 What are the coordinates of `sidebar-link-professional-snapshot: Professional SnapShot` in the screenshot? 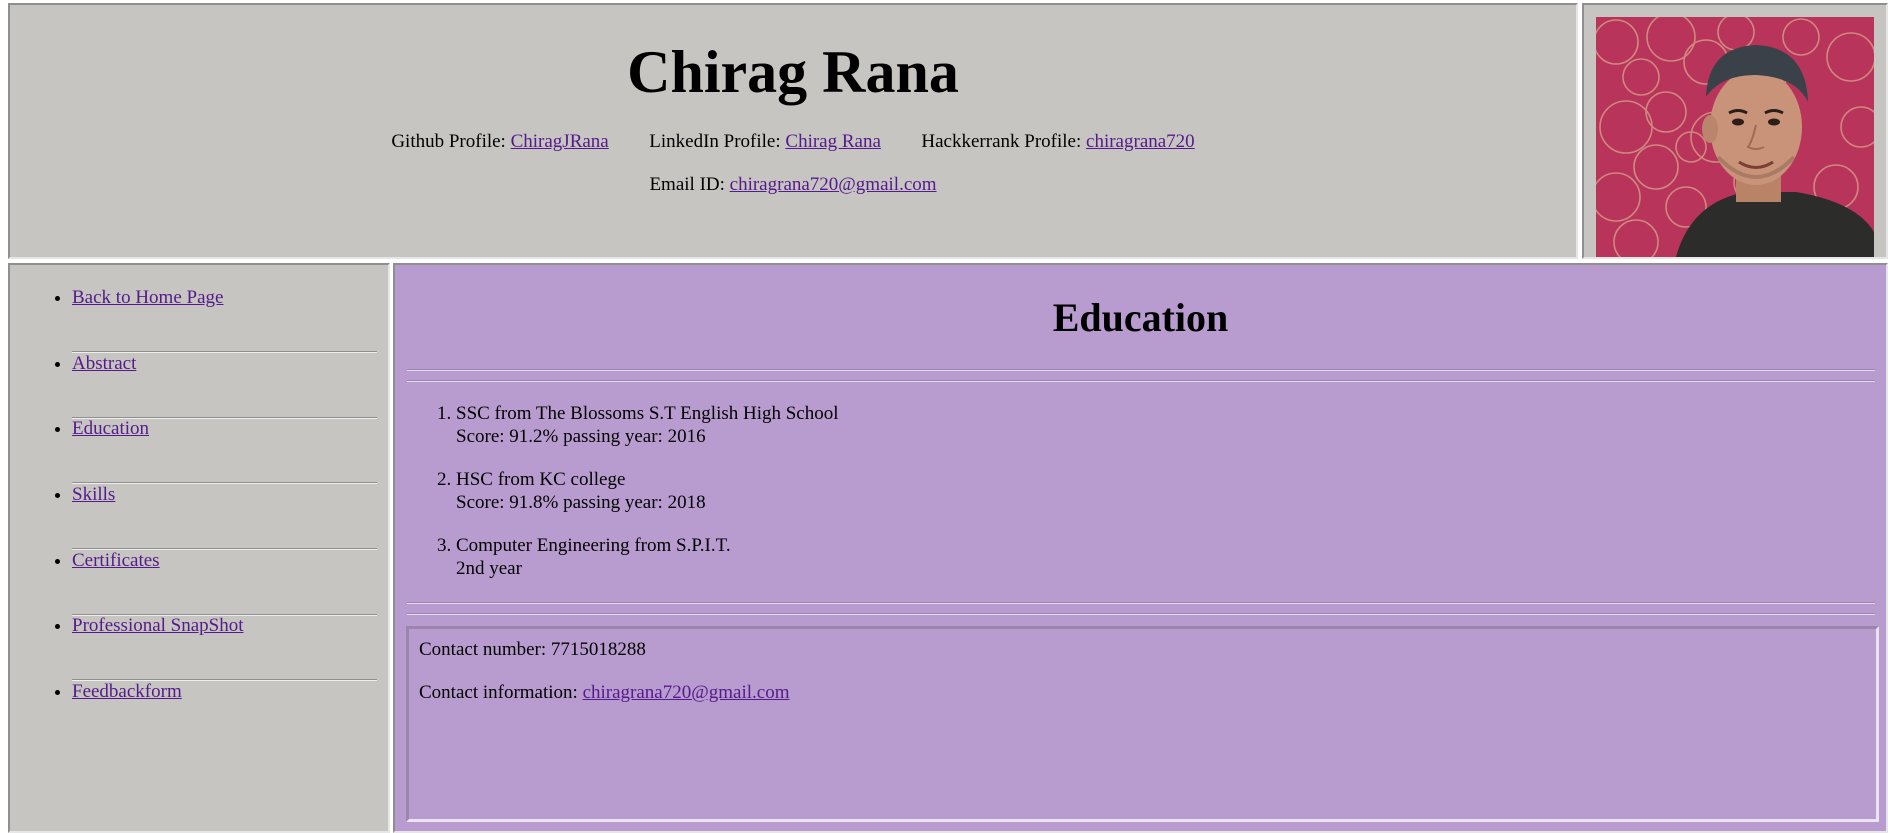 It's located at (158, 625).